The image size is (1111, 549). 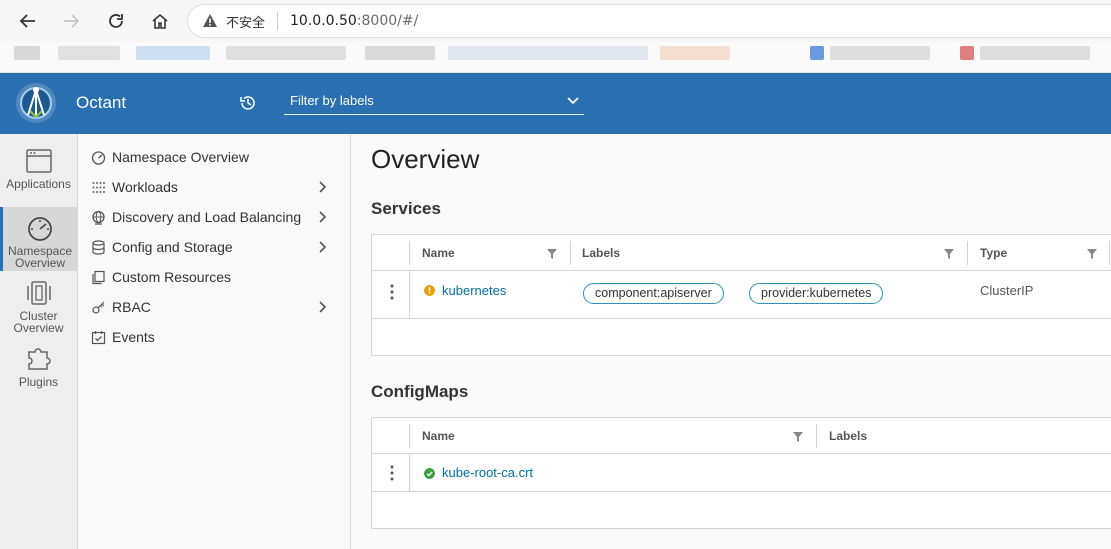 I want to click on chevron-down-icon, so click(x=573, y=101).